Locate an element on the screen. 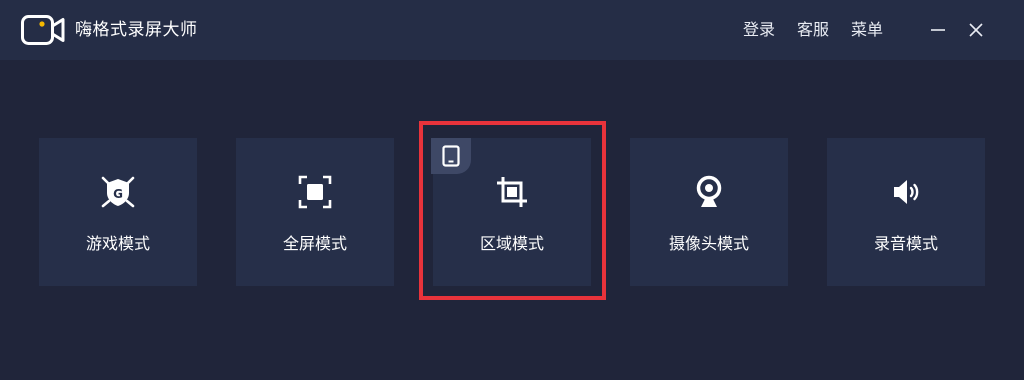  tablet-badge is located at coordinates (451, 156).